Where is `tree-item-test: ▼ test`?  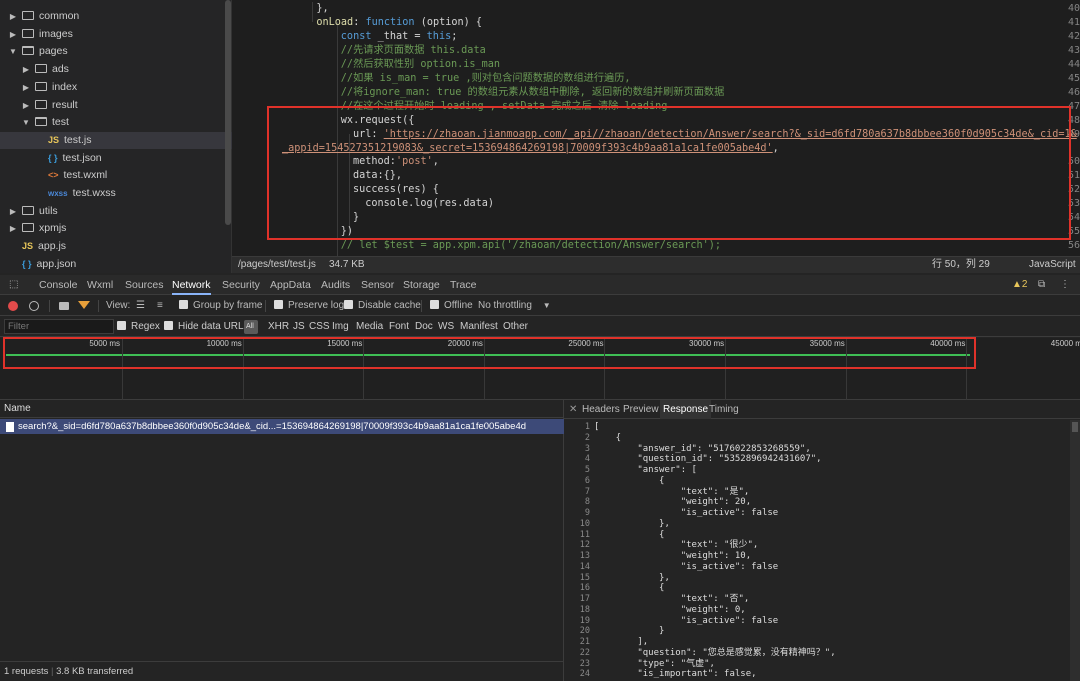
tree-item-test: ▼ test is located at coordinates (34, 122).